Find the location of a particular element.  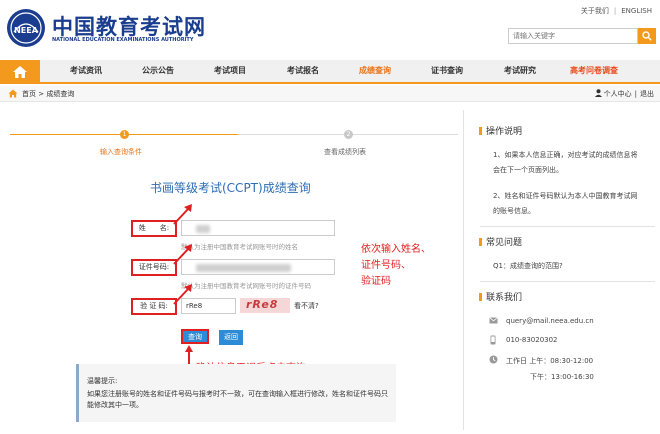

instructions-title: 操作说明 is located at coordinates (500, 130).